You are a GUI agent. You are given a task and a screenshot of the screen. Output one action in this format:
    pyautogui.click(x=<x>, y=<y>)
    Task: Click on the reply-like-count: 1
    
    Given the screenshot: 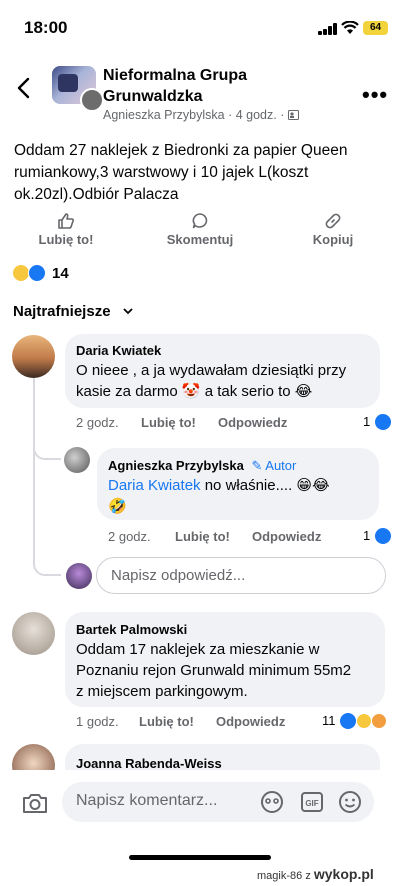 What is the action you would take?
    pyautogui.click(x=367, y=535)
    